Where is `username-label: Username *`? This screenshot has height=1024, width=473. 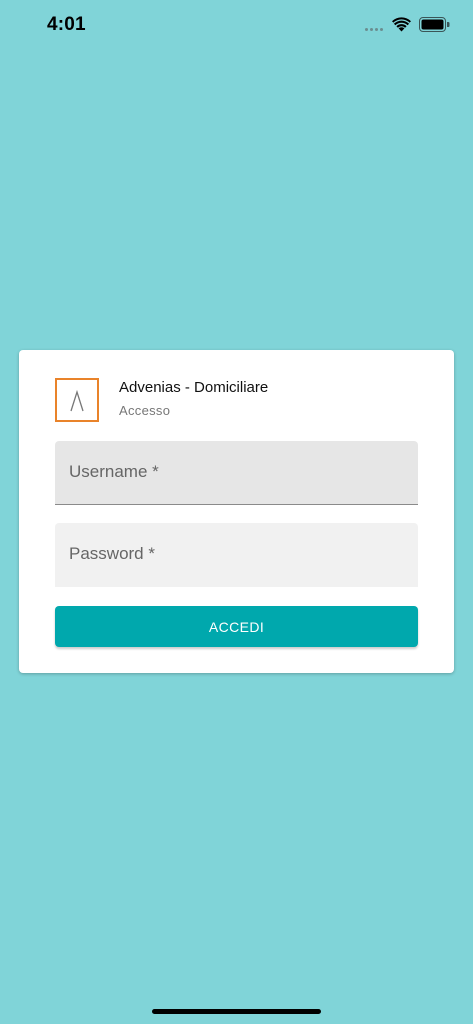
username-label: Username * is located at coordinates (114, 471).